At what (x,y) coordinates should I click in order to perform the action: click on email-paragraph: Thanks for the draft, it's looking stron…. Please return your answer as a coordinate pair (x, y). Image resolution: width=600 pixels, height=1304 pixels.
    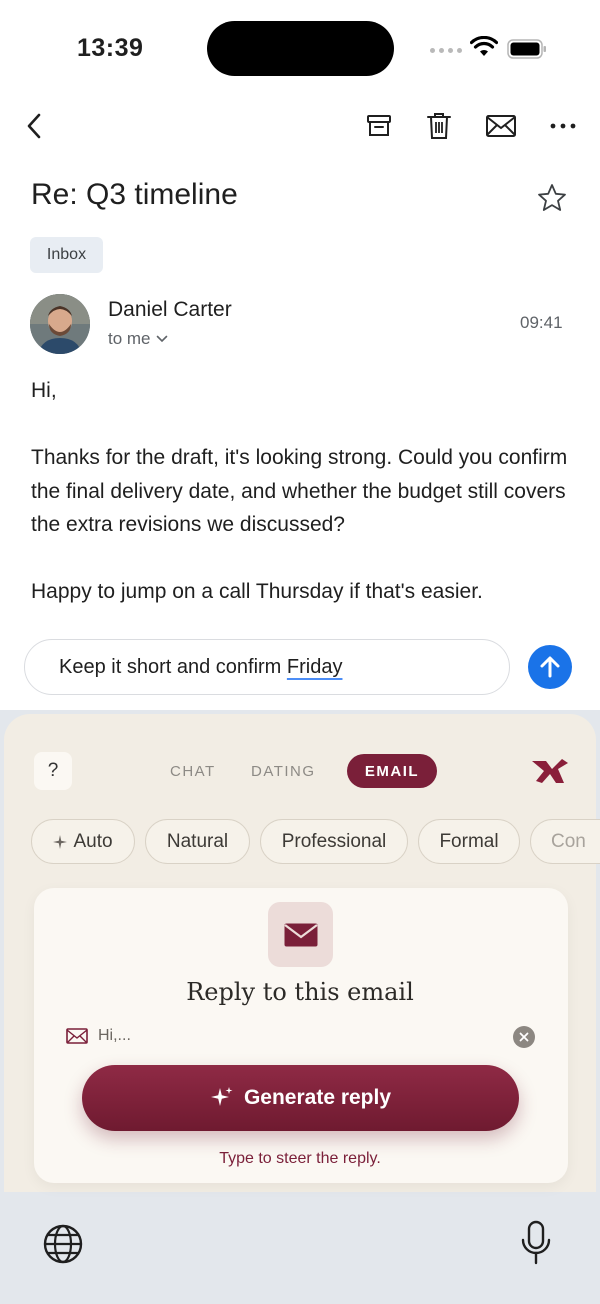
    Looking at the image, I should click on (299, 491).